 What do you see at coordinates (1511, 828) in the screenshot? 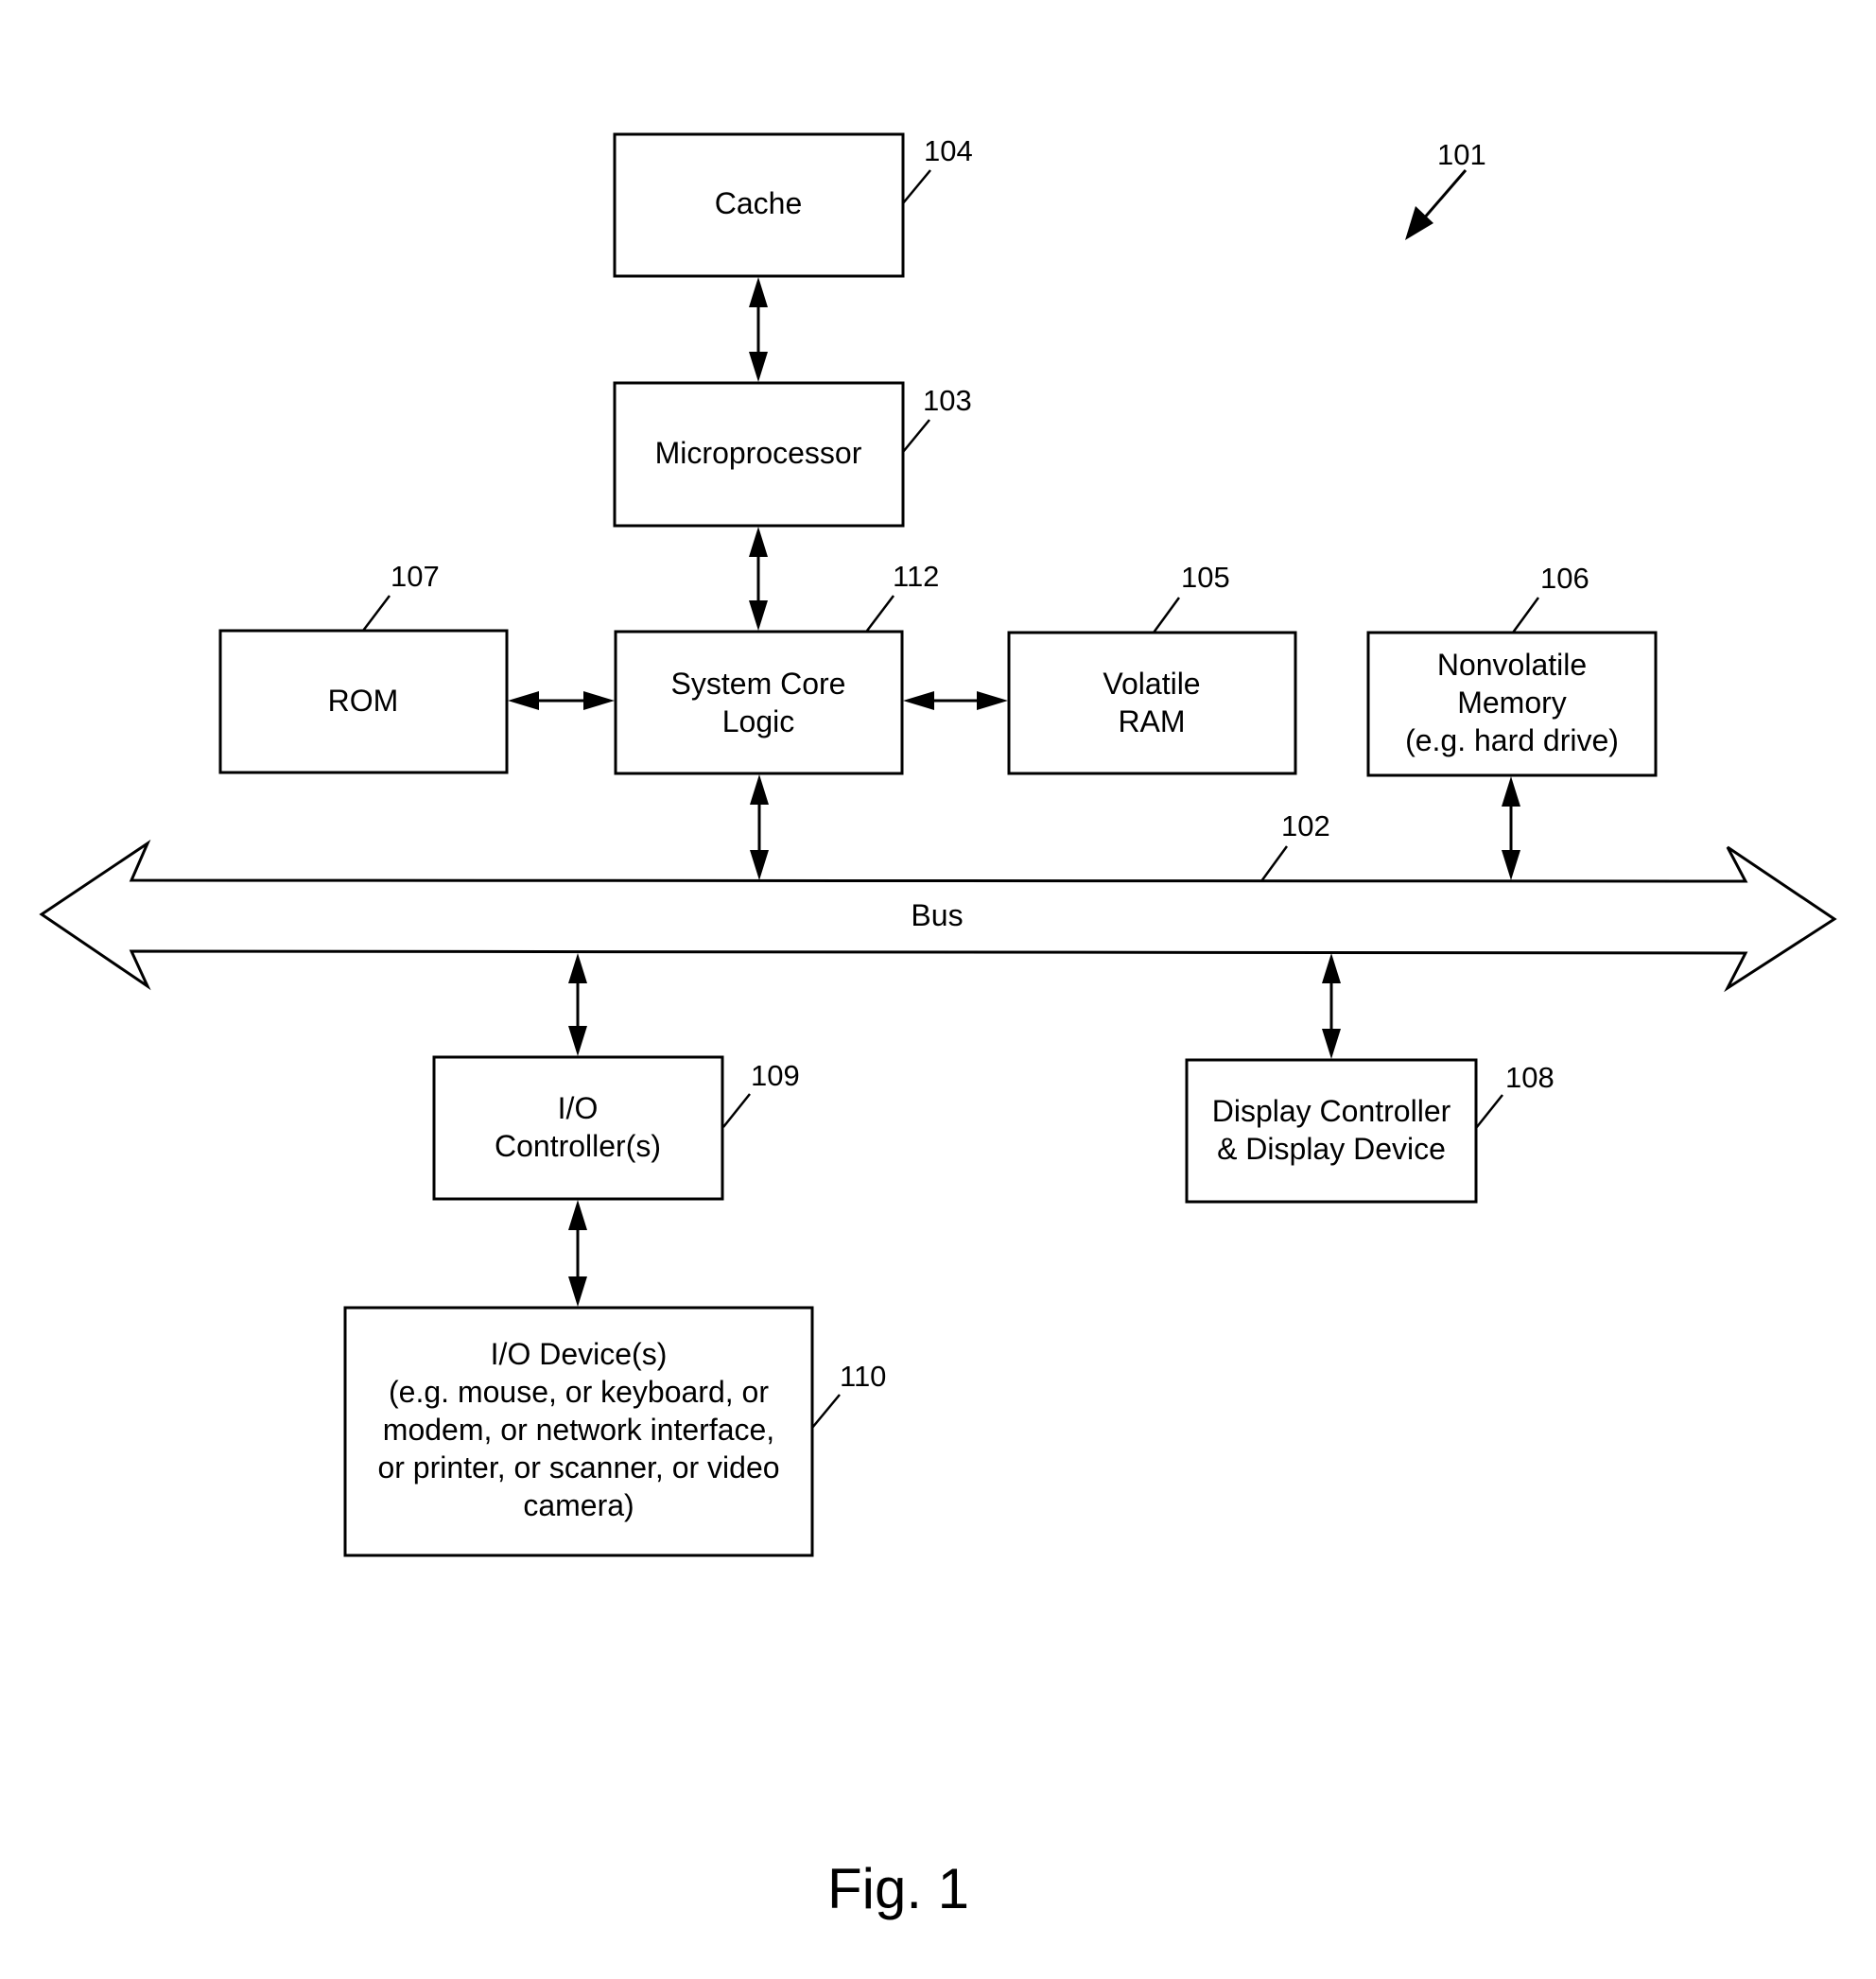
I see `arrow-nvm-bus` at bounding box center [1511, 828].